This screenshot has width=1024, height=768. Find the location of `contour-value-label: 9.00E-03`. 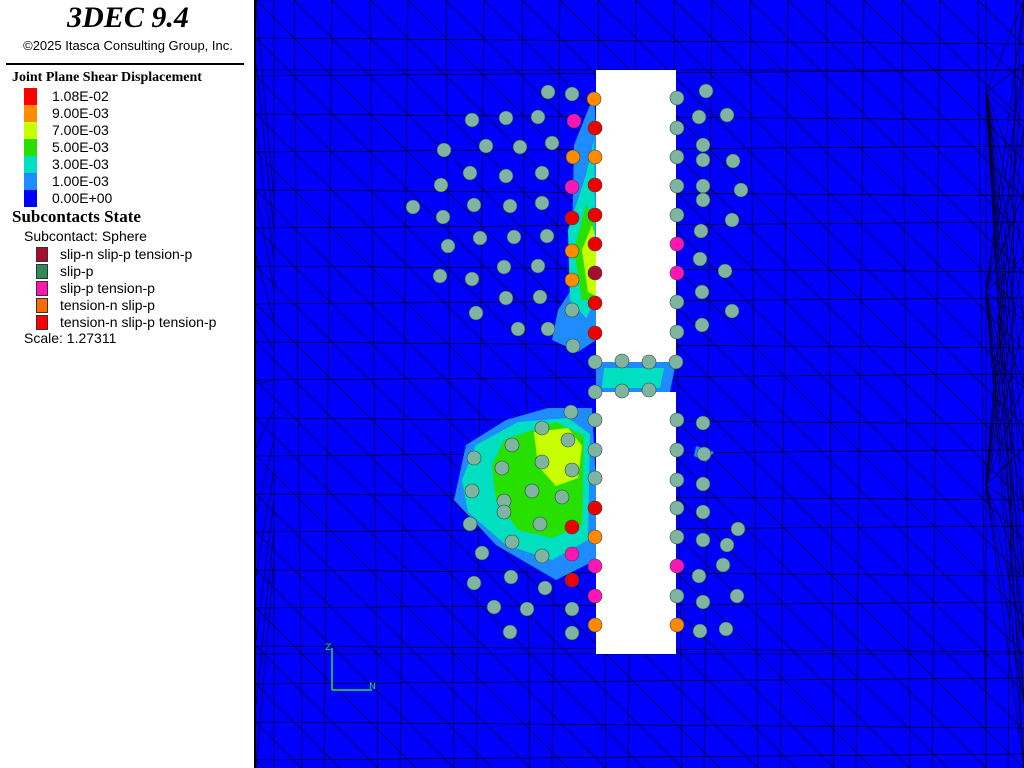

contour-value-label: 9.00E-03 is located at coordinates (80, 113).